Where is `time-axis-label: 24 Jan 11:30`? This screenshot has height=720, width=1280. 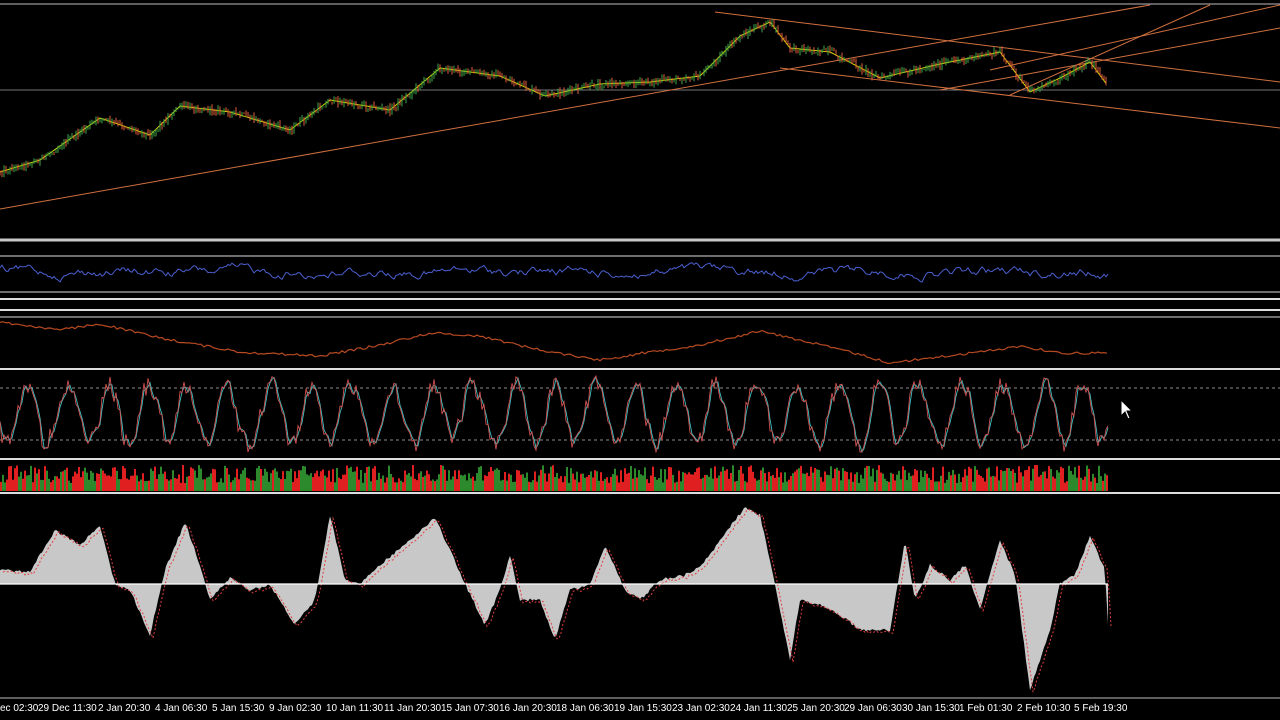
time-axis-label: 24 Jan 11:30 is located at coordinates (759, 708).